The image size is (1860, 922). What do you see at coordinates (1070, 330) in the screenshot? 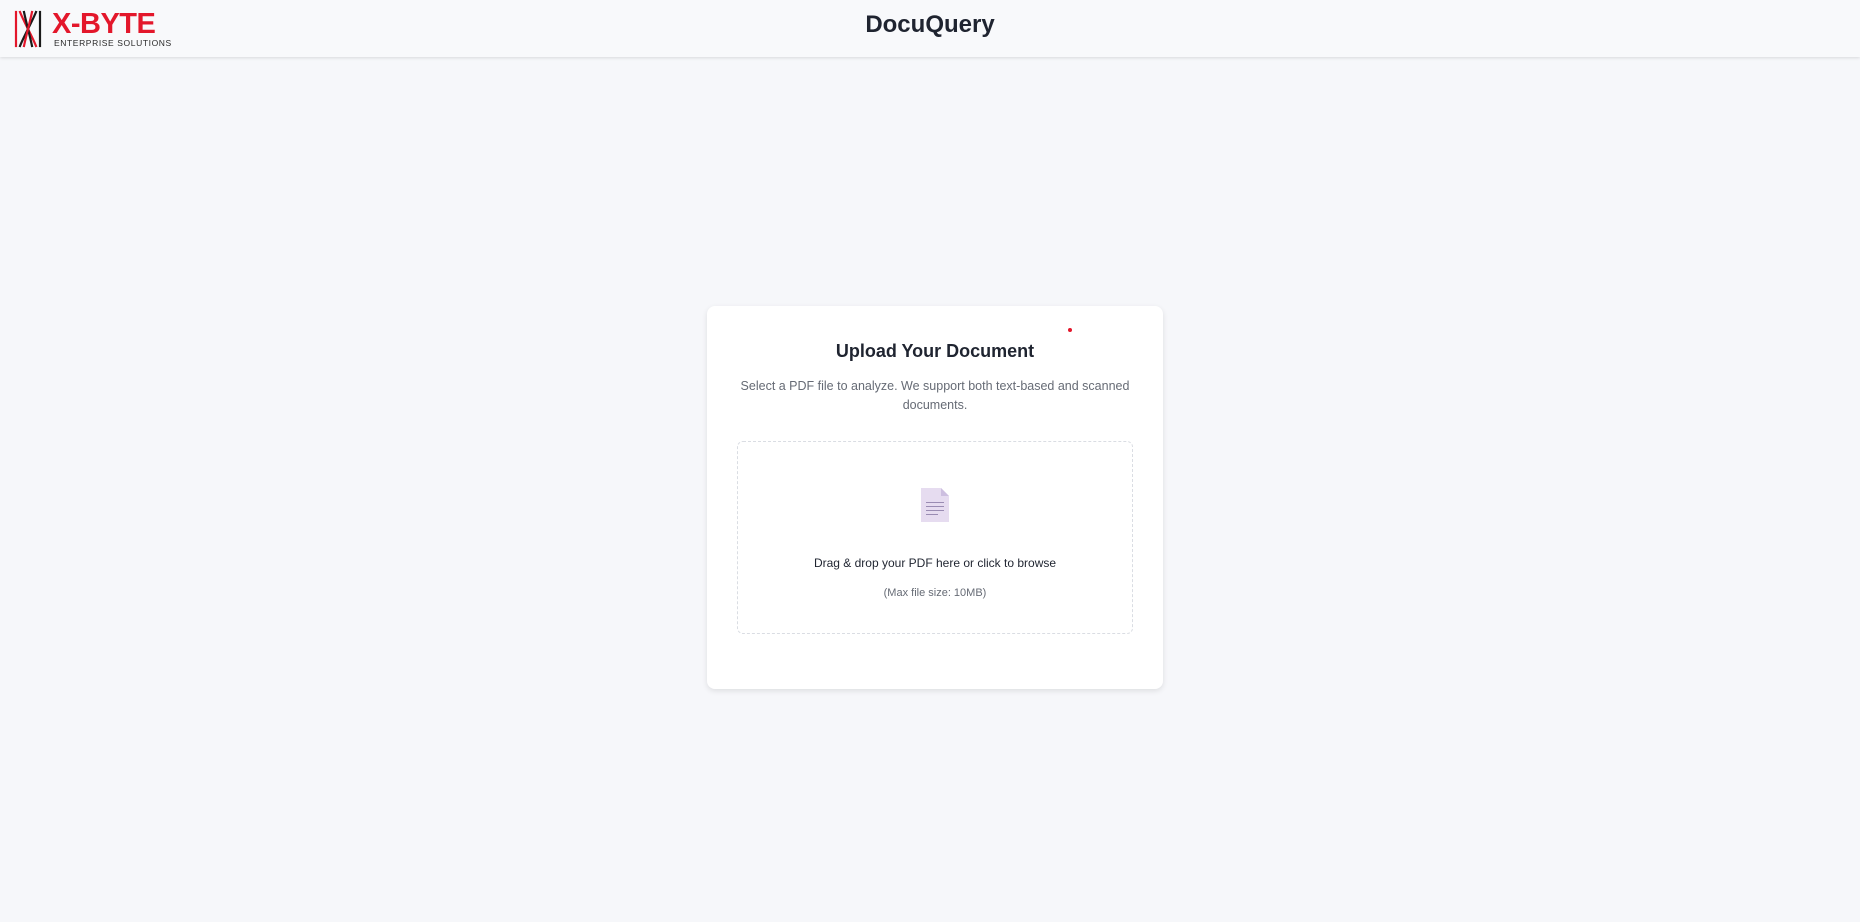
I see `red-dot` at bounding box center [1070, 330].